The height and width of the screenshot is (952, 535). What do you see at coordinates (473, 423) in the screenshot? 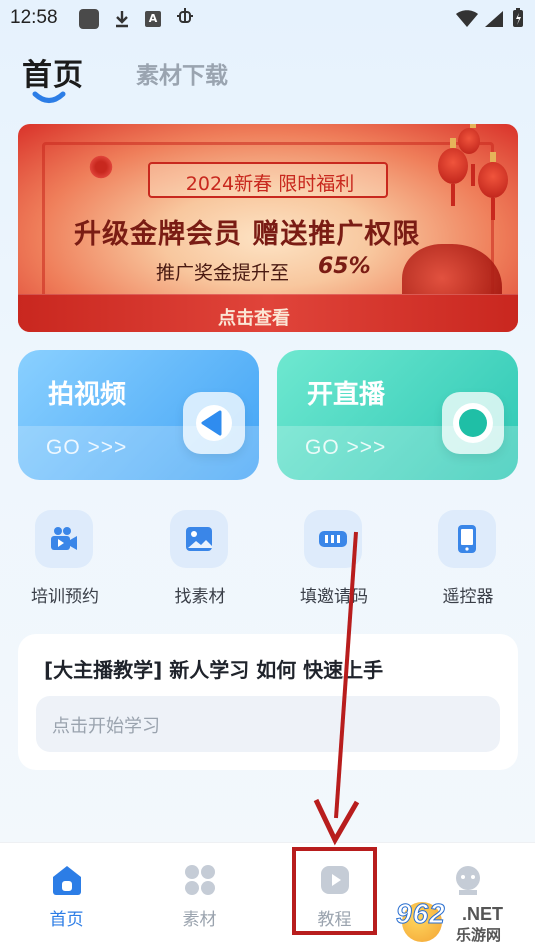
I see `record-dot-icon` at bounding box center [473, 423].